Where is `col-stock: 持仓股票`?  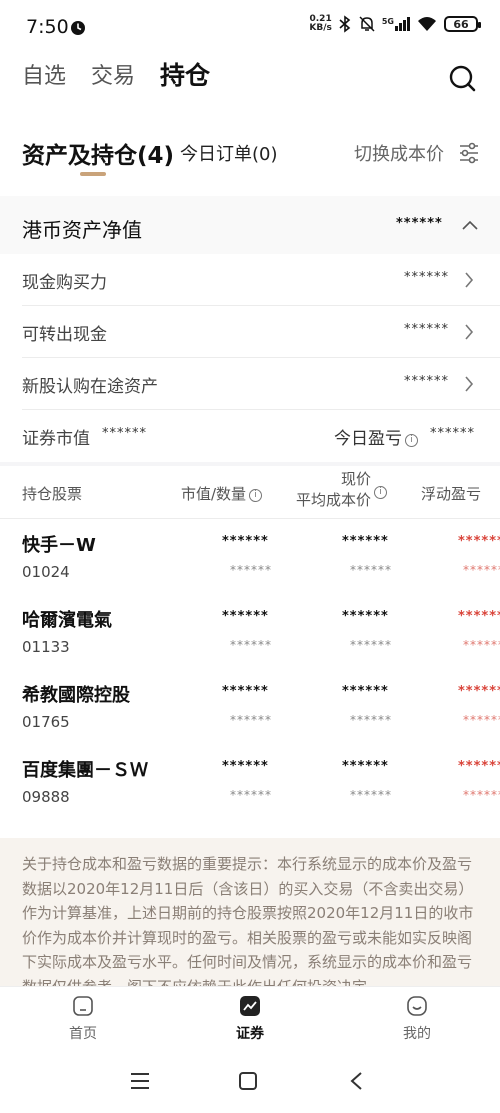 col-stock: 持仓股票 is located at coordinates (52, 494).